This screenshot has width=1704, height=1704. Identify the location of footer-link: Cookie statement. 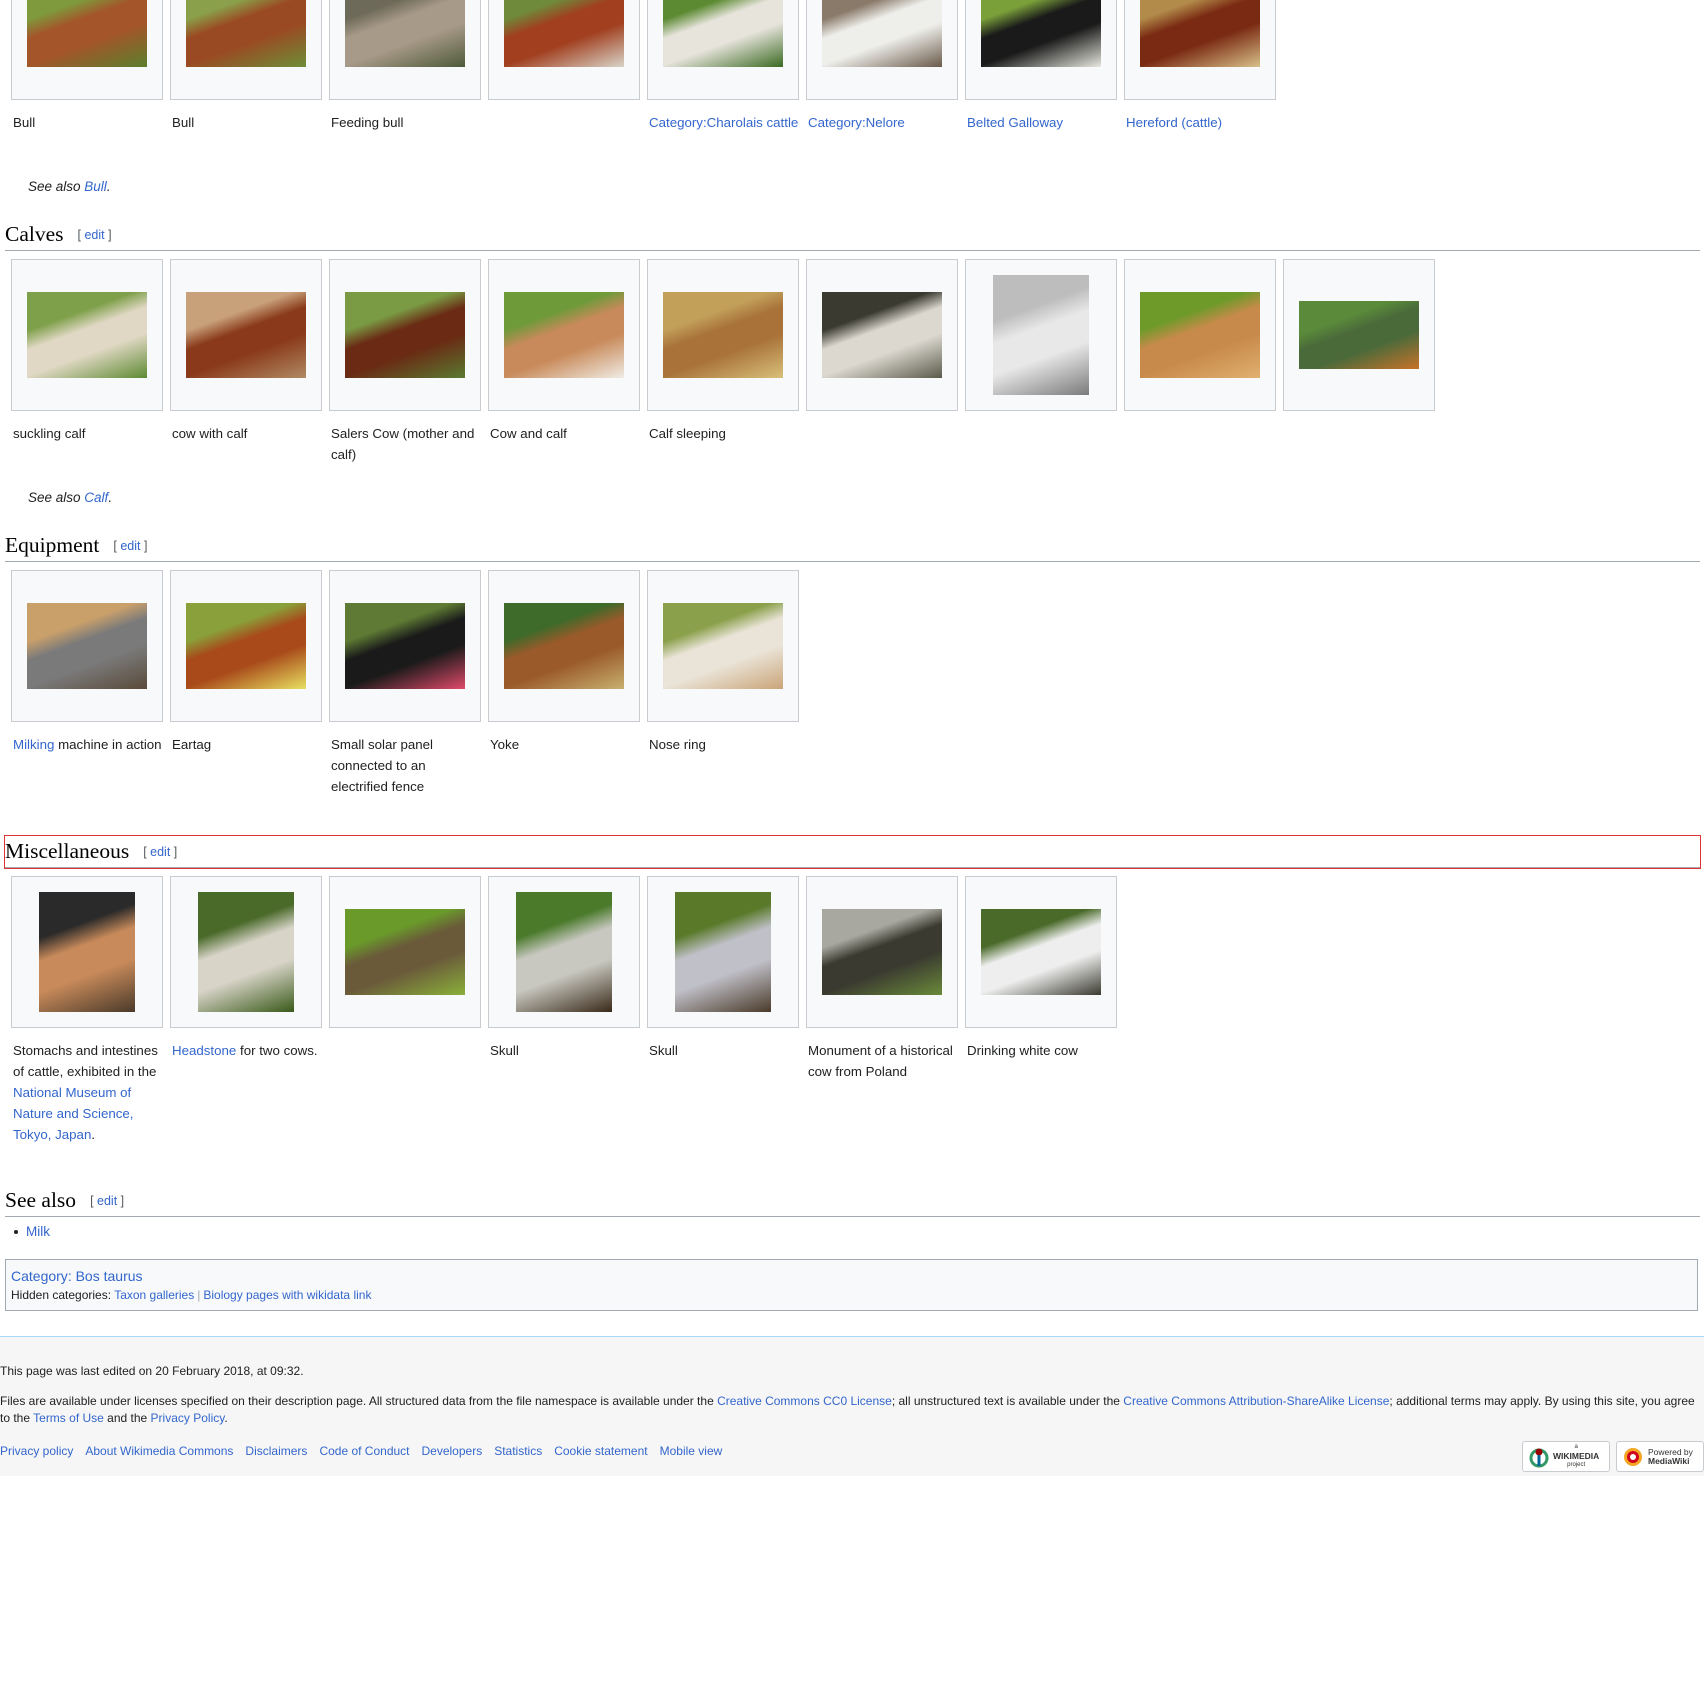
(600, 1451).